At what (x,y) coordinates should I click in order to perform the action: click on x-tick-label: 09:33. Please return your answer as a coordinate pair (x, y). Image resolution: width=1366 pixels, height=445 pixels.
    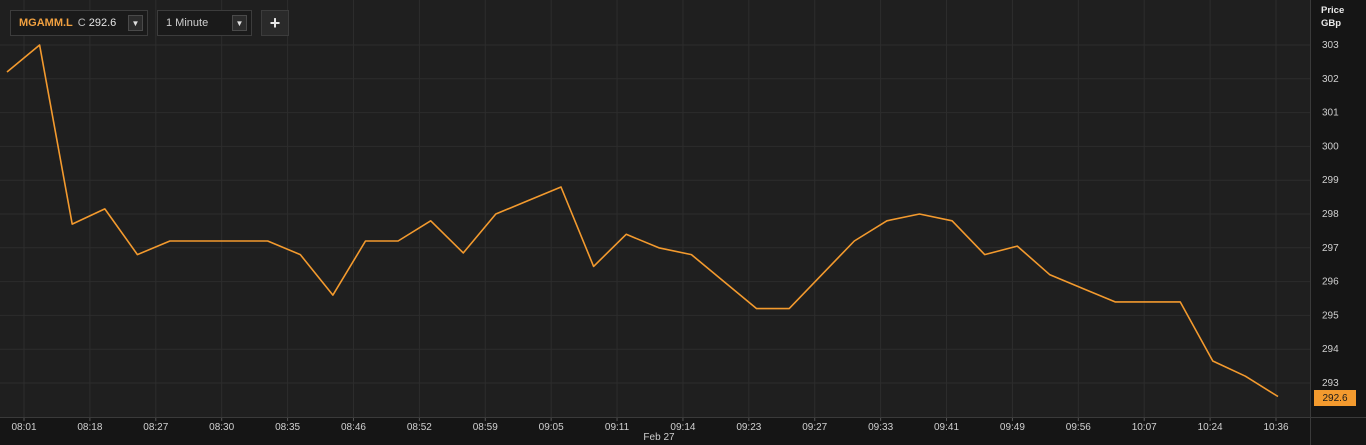
    Looking at the image, I should click on (880, 427).